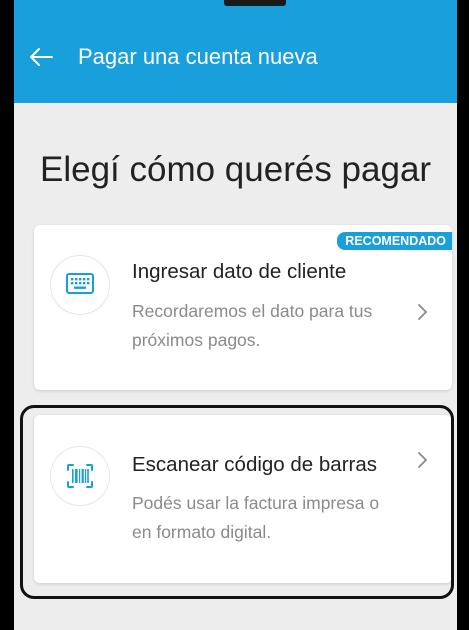 Image resolution: width=469 pixels, height=630 pixels. I want to click on option-title: Ingresar dato de cliente, so click(239, 271).